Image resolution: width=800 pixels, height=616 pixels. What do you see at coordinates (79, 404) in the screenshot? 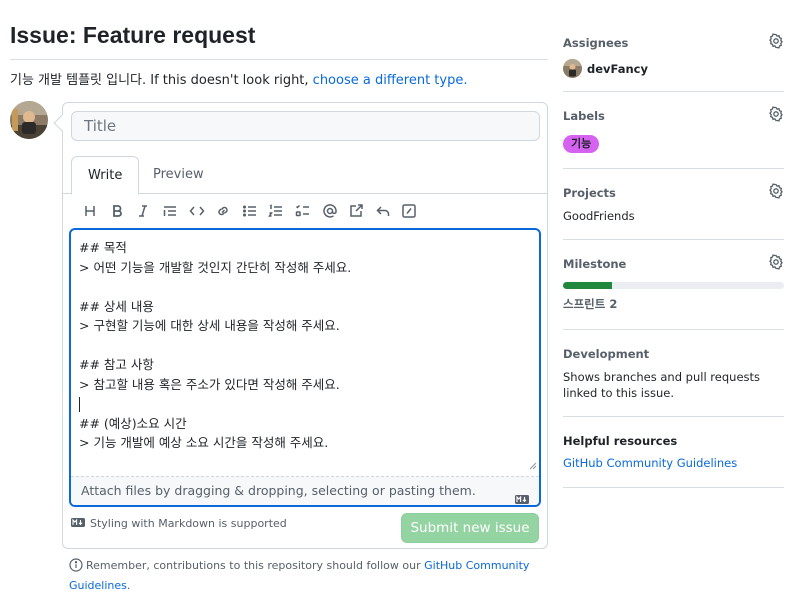
I see `text-cursor` at bounding box center [79, 404].